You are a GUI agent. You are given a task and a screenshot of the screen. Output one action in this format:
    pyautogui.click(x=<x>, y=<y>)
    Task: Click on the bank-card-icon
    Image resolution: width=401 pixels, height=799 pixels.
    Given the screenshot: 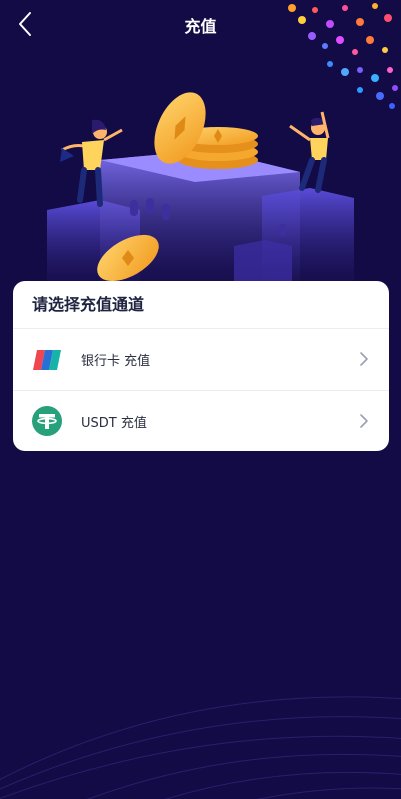 What is the action you would take?
    pyautogui.click(x=47, y=360)
    